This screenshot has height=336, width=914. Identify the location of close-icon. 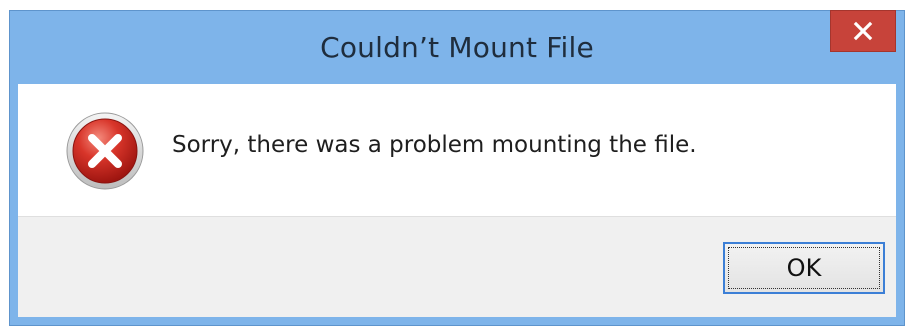
(863, 31).